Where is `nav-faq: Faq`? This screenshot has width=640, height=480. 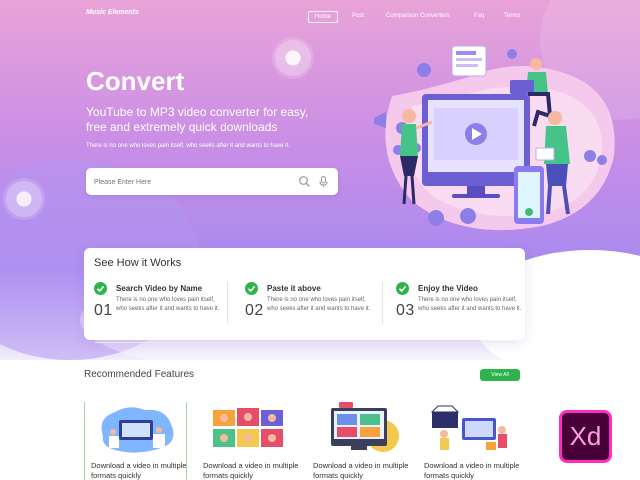
nav-faq: Faq is located at coordinates (479, 16).